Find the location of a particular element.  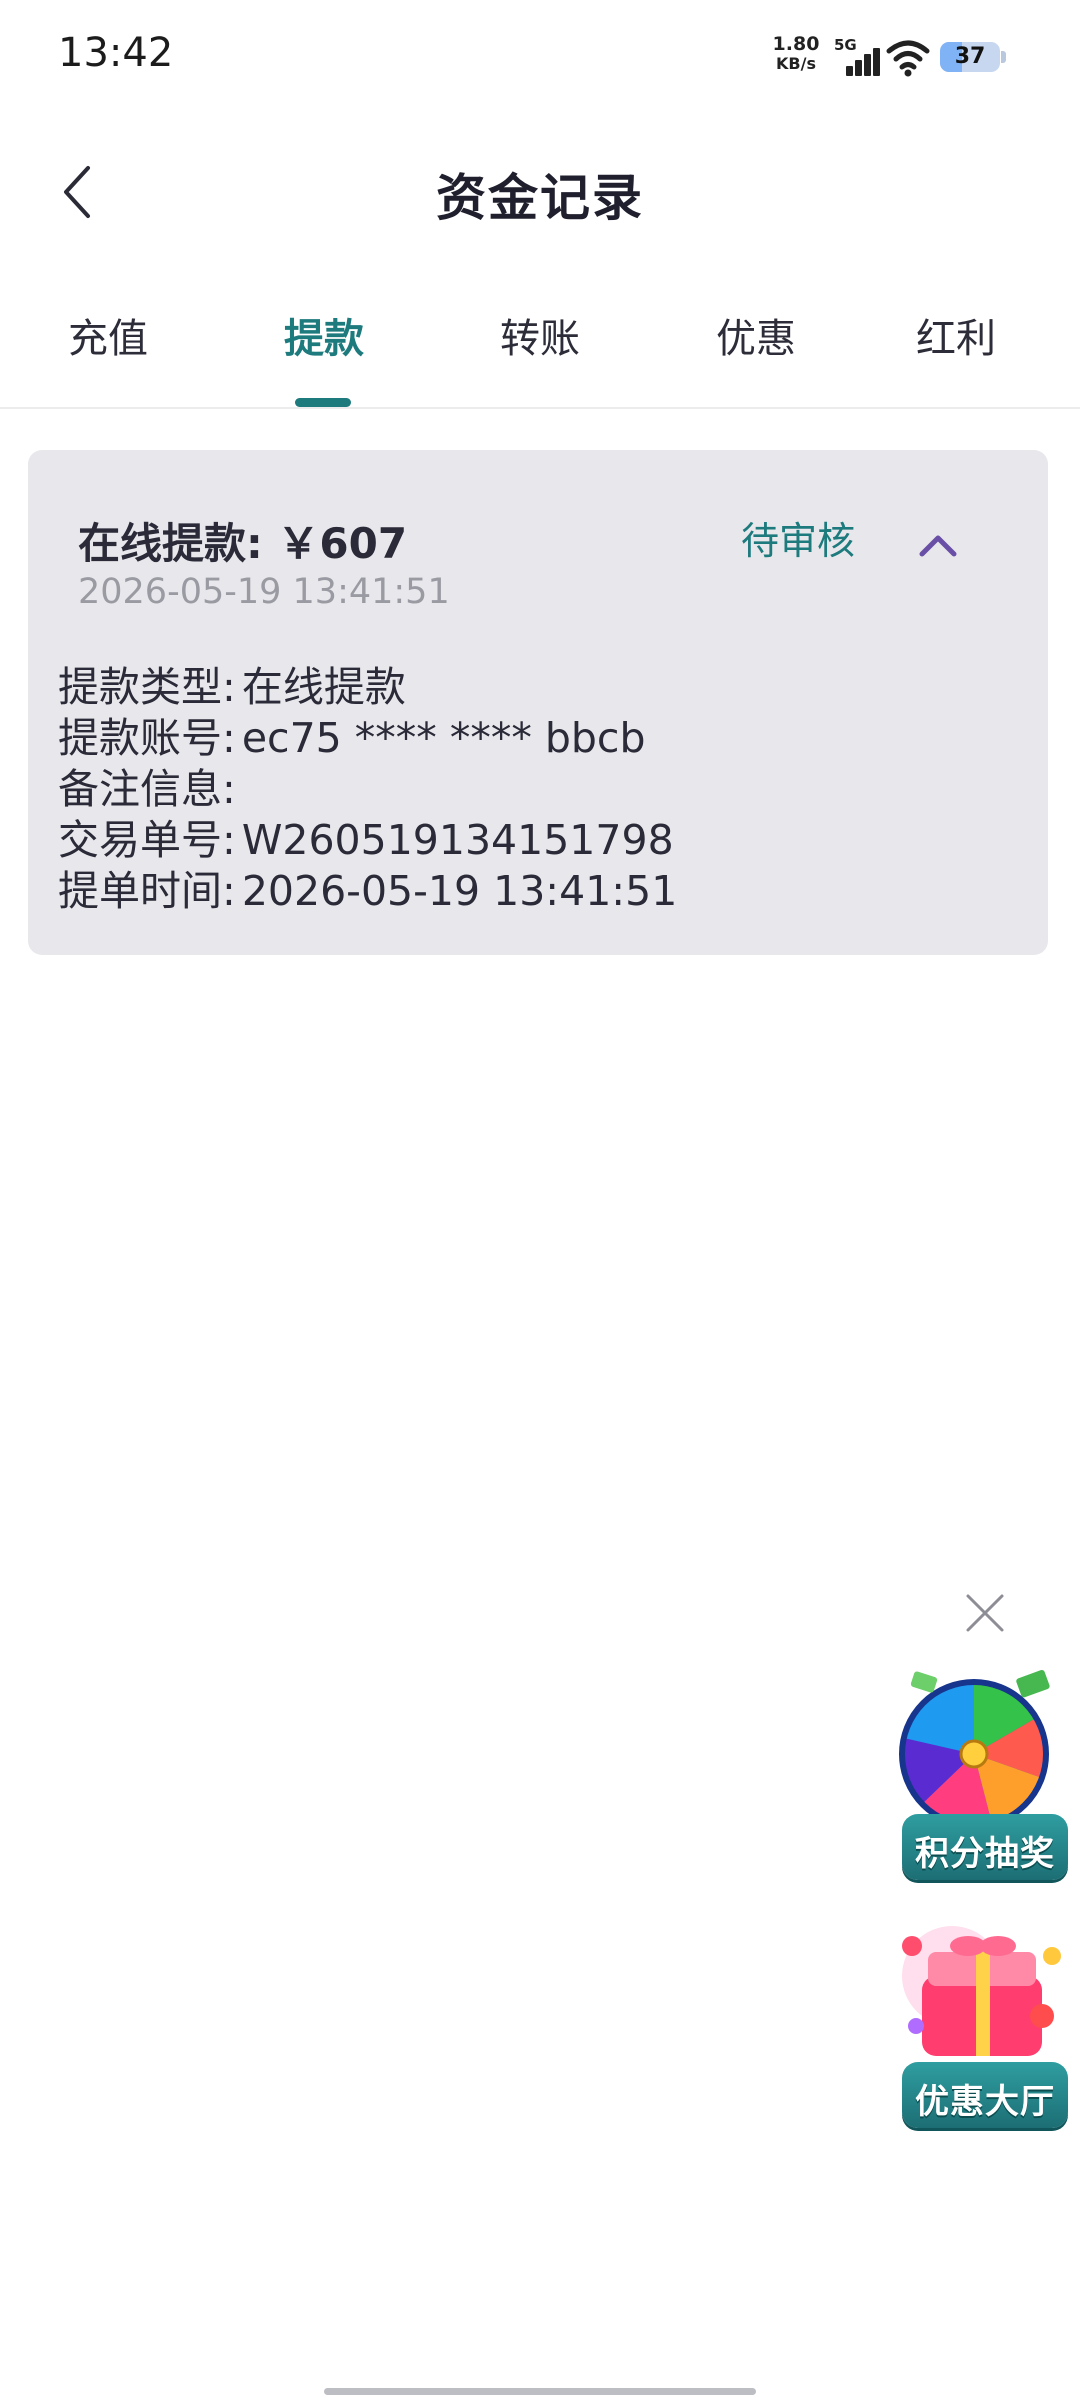

detail-label: 提款账号: is located at coordinates (147, 738).